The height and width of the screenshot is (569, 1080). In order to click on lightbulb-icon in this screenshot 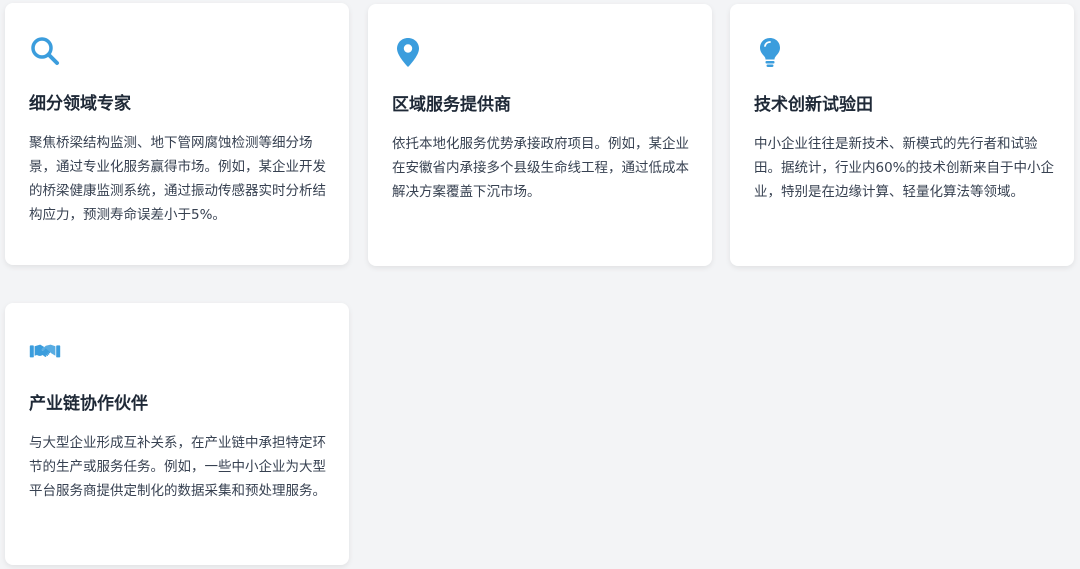, I will do `click(770, 52)`.